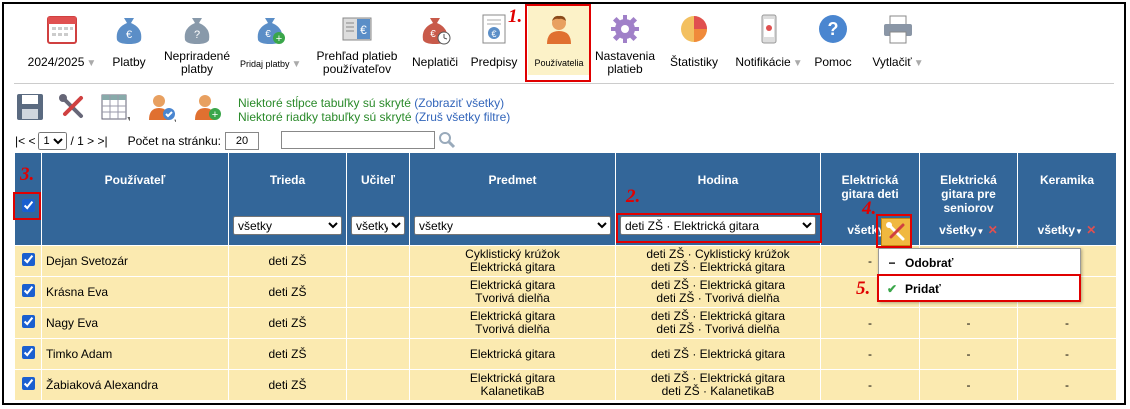 The width and height of the screenshot is (1130, 409). I want to click on search-input, so click(358, 140).